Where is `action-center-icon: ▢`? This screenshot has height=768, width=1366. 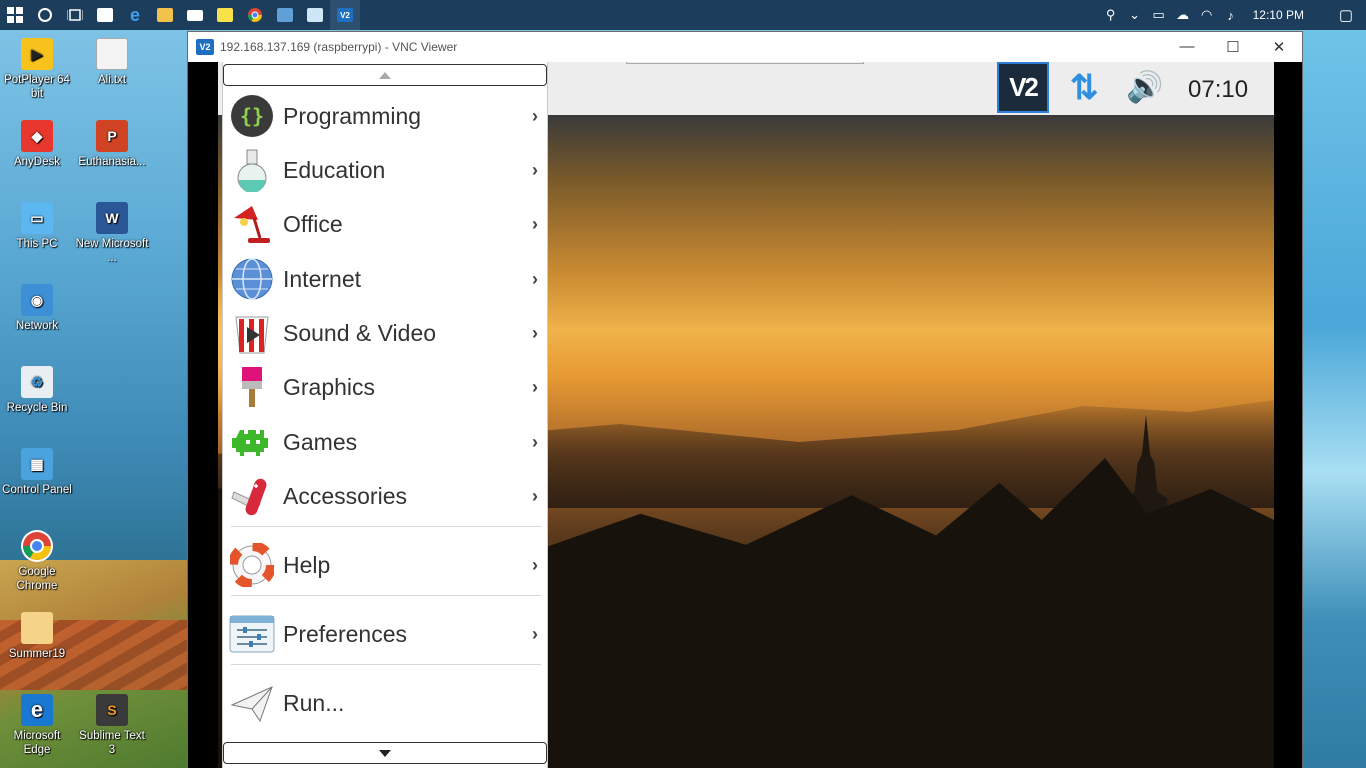 action-center-icon: ▢ is located at coordinates (1346, 15).